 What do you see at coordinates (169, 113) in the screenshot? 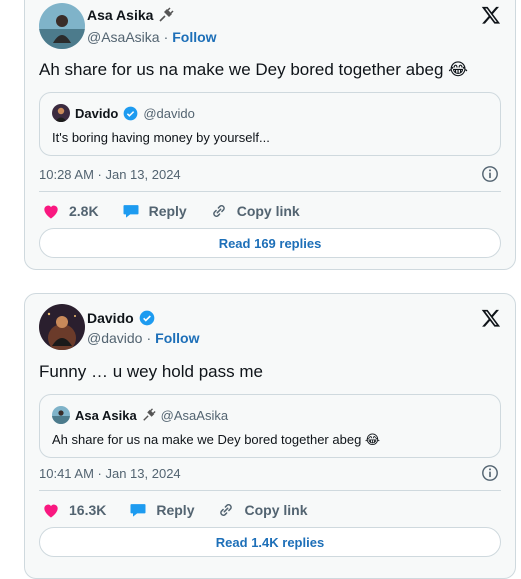
I see `quoted-author-handle: @davido` at bounding box center [169, 113].